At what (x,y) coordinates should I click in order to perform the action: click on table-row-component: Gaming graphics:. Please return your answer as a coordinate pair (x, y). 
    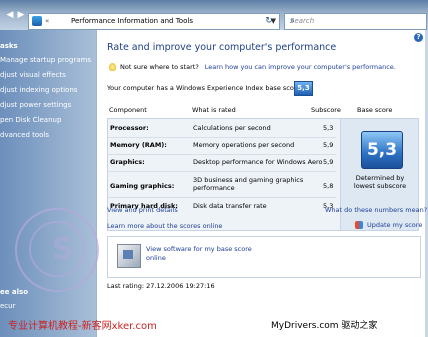
    Looking at the image, I should click on (142, 186).